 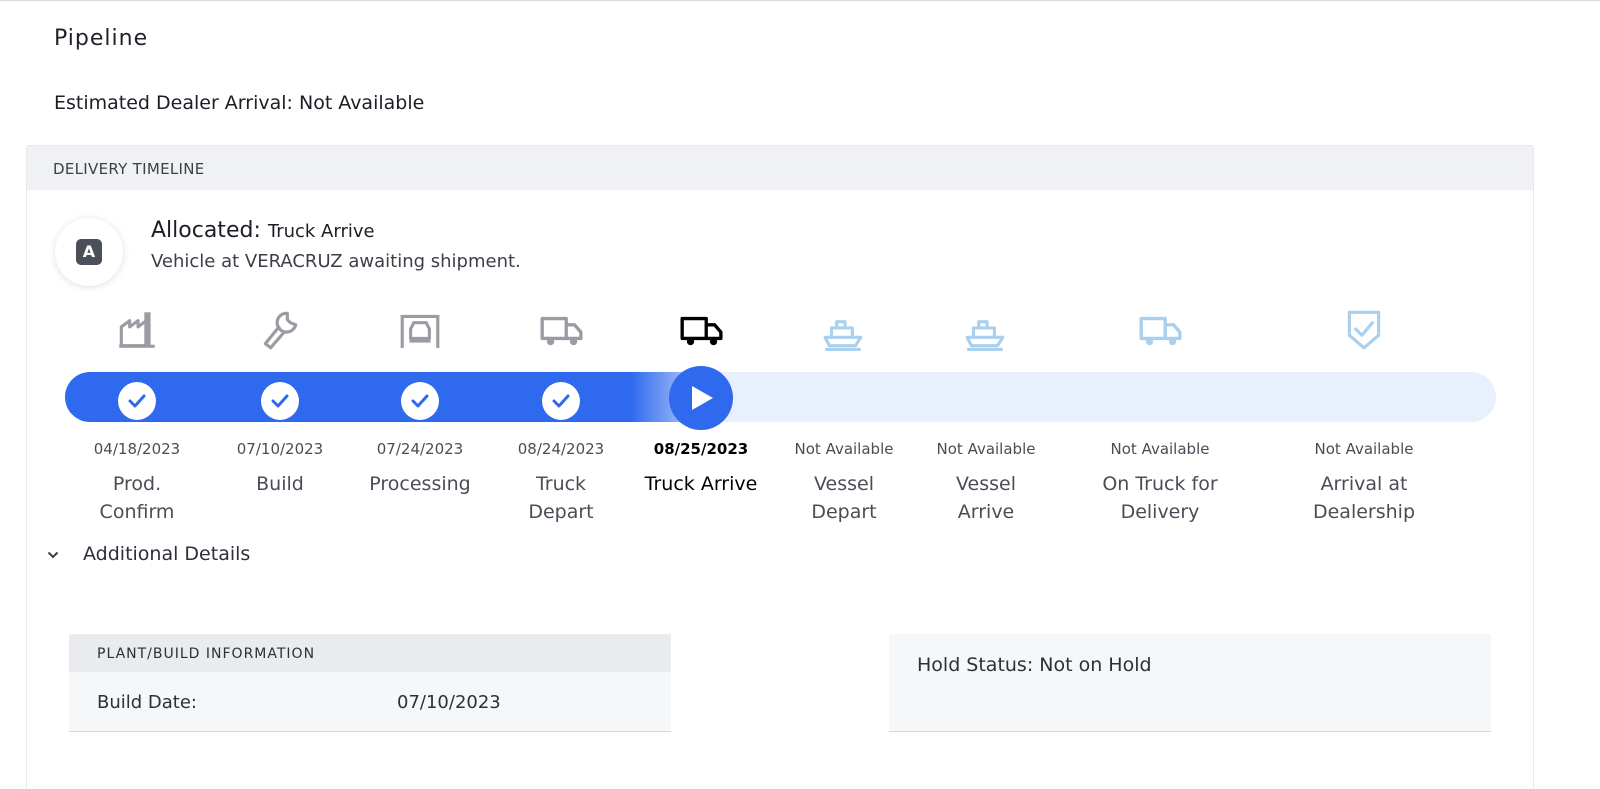 I want to click on stage-label: On Truck for Delivery, so click(x=1160, y=498).